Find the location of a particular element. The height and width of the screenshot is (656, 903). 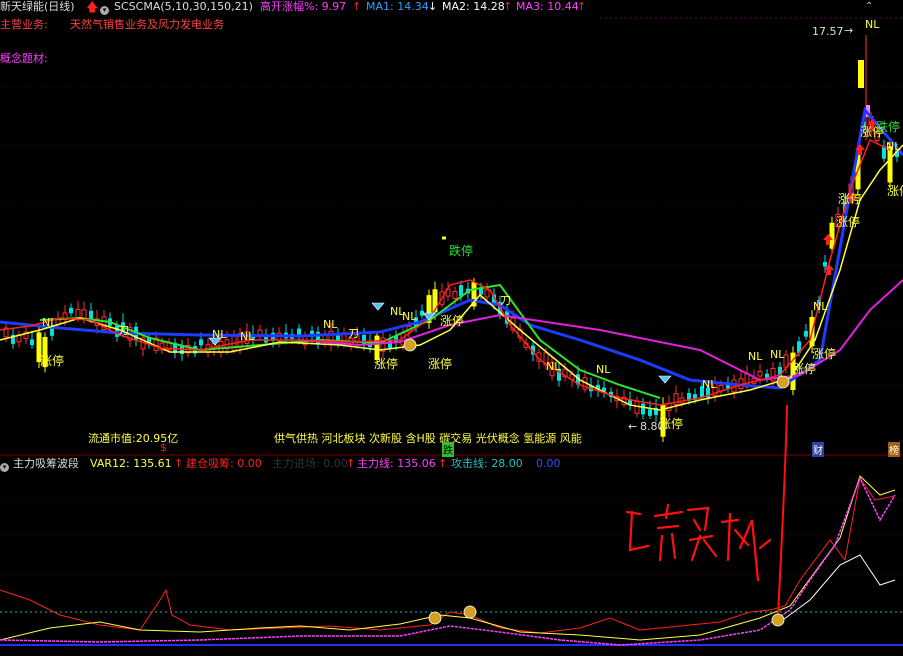

handwritten-arrow is located at coordinates (782, 510).